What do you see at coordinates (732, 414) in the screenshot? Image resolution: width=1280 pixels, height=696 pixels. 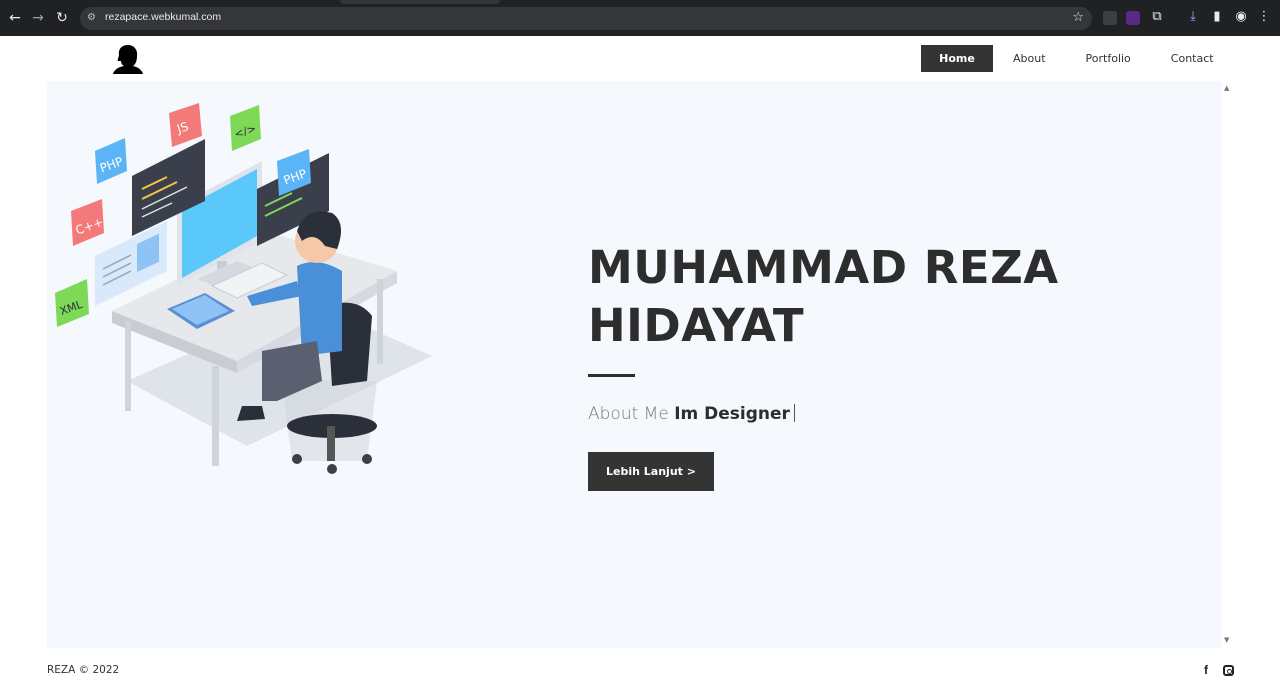 I see `hero-sub-role: Im Designer` at bounding box center [732, 414].